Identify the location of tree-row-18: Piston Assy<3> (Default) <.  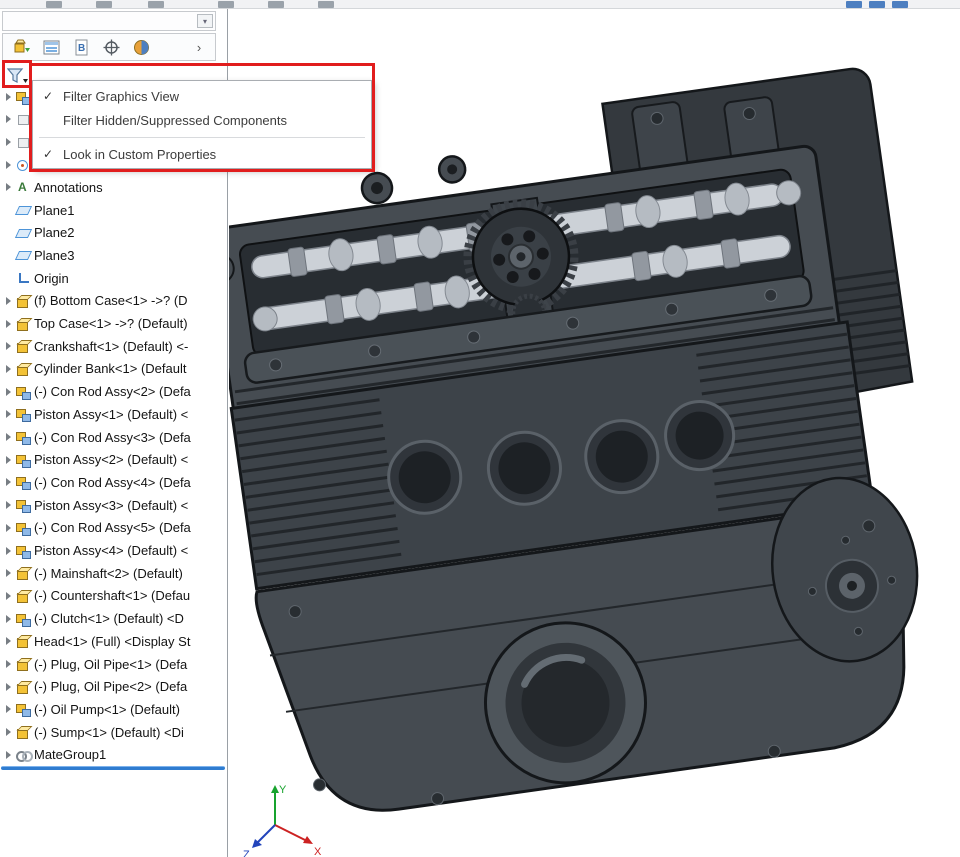
(113, 505).